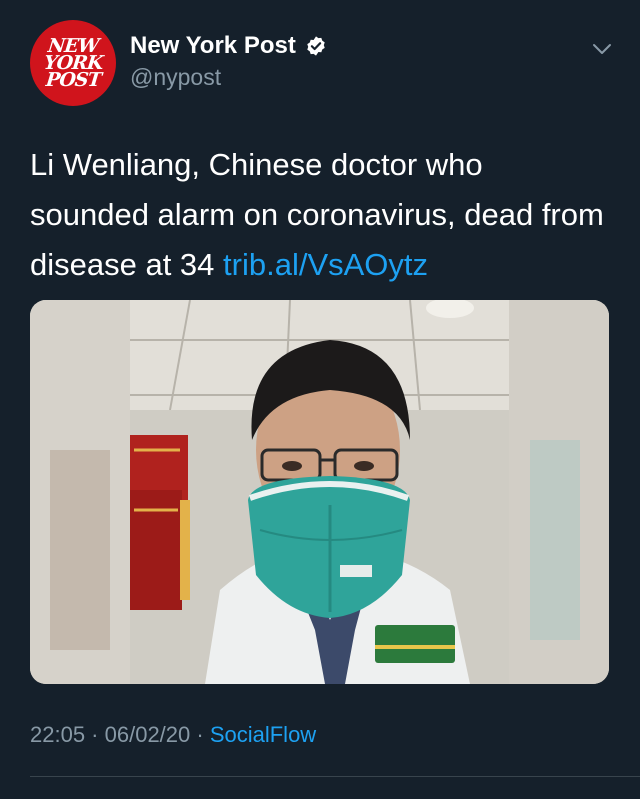 This screenshot has height=799, width=640. What do you see at coordinates (602, 49) in the screenshot?
I see `chevron-down-icon` at bounding box center [602, 49].